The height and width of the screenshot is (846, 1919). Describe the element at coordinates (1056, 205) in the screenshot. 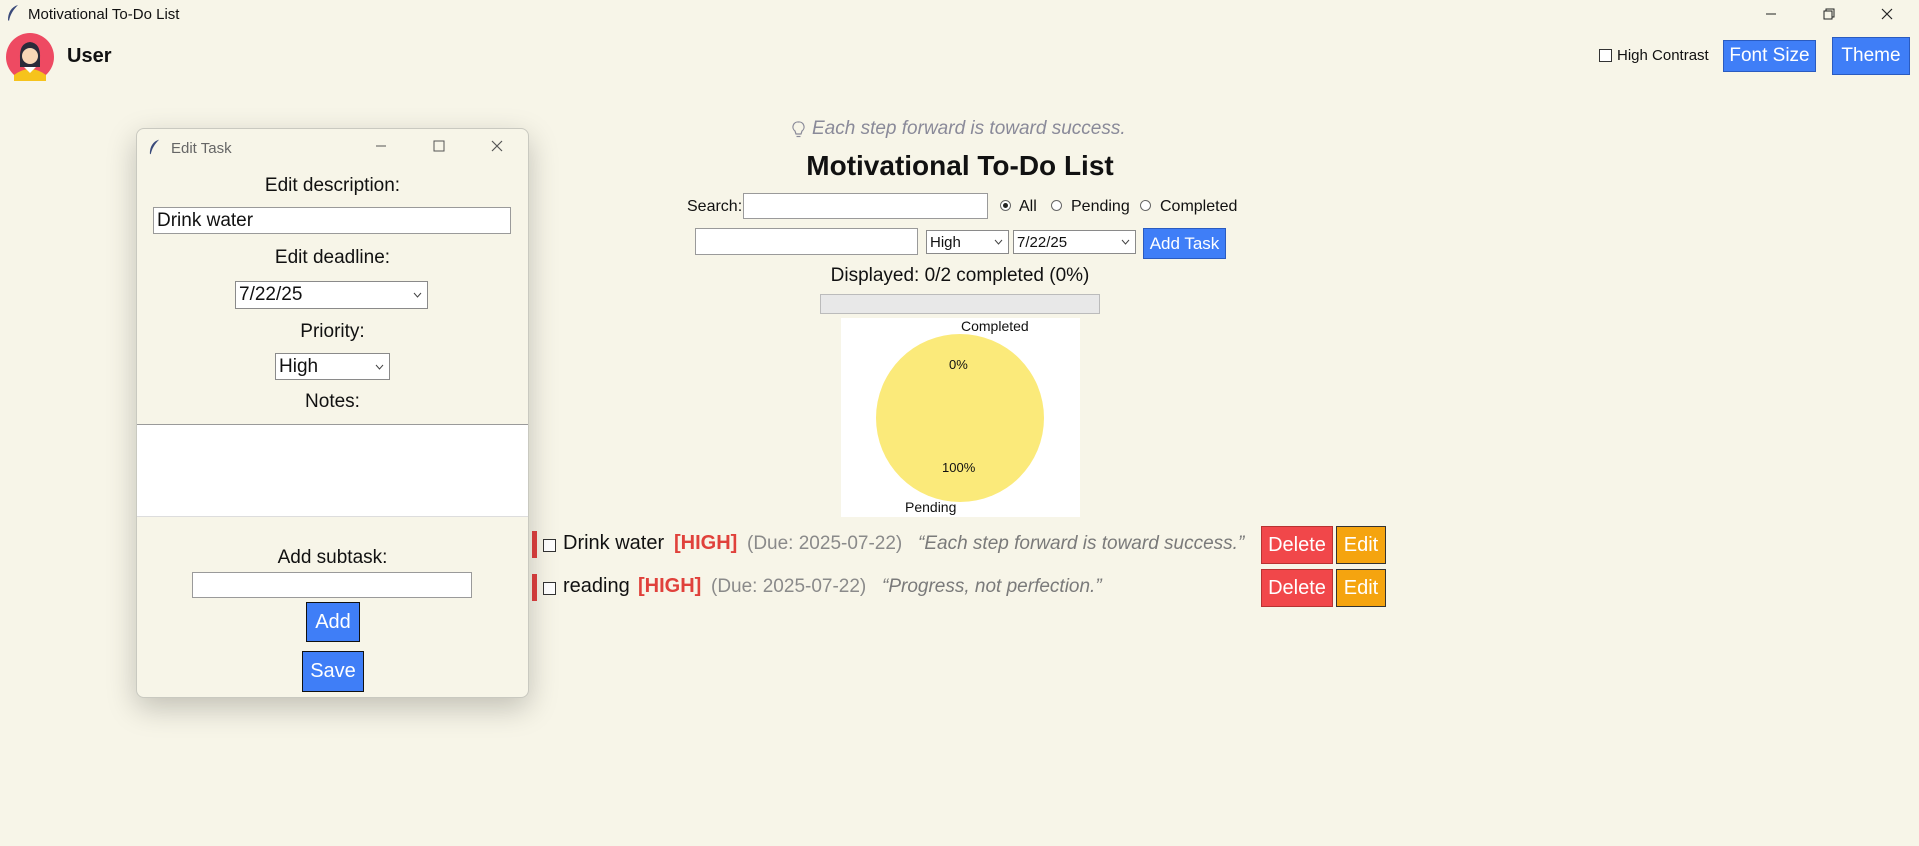

I see `filter-pending-radio` at that location.